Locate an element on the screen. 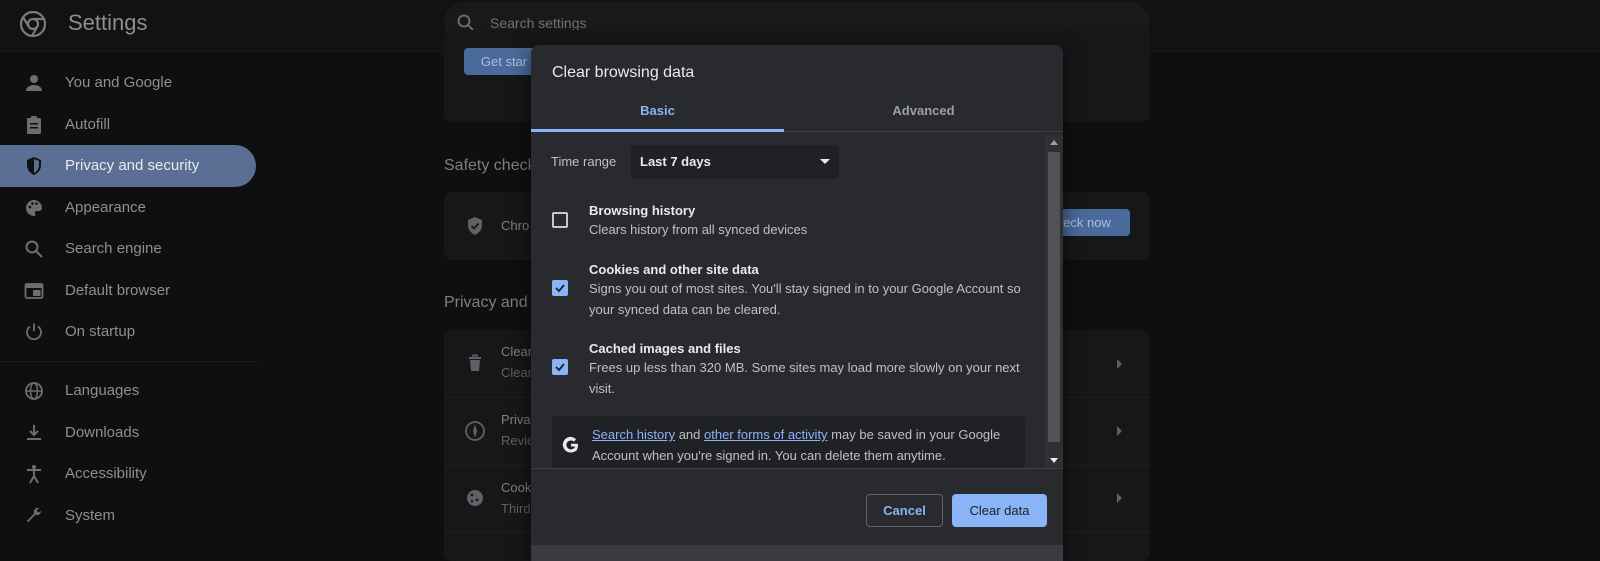 Image resolution: width=1600 pixels, height=561 pixels. sidebar-item-search-engine: Search engine is located at coordinates (128, 249).